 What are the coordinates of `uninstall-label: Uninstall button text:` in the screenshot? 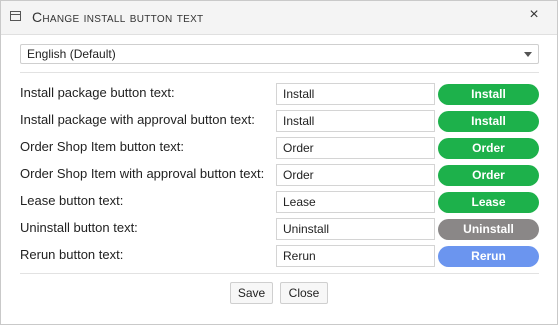 It's located at (79, 227).